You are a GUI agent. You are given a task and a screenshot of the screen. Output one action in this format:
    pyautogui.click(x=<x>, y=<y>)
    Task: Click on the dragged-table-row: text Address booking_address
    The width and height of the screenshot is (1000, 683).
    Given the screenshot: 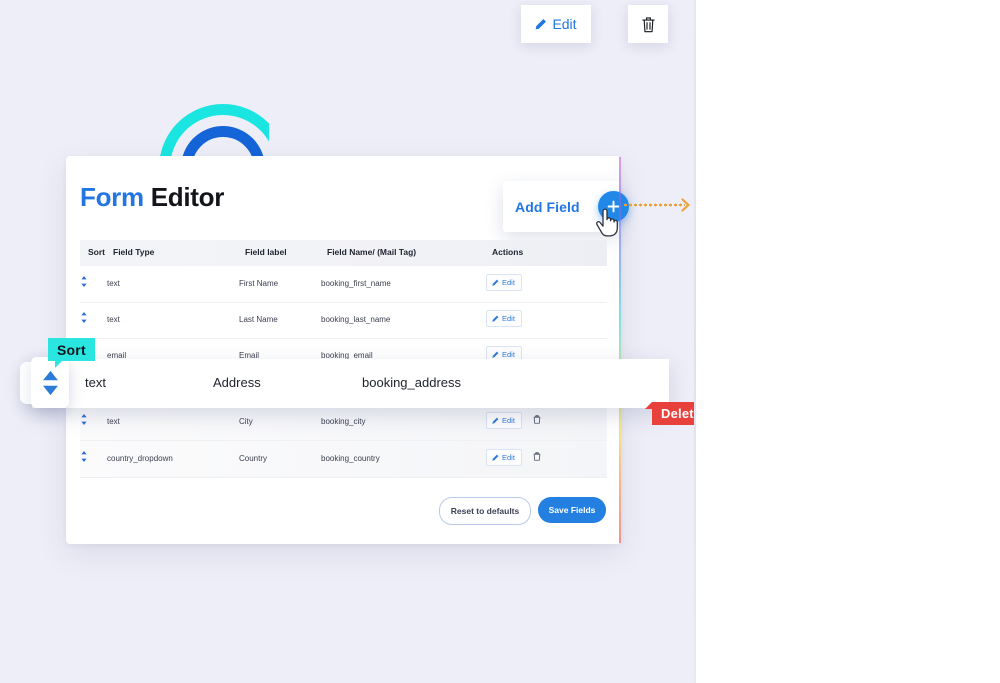 What is the action you would take?
    pyautogui.click(x=350, y=383)
    